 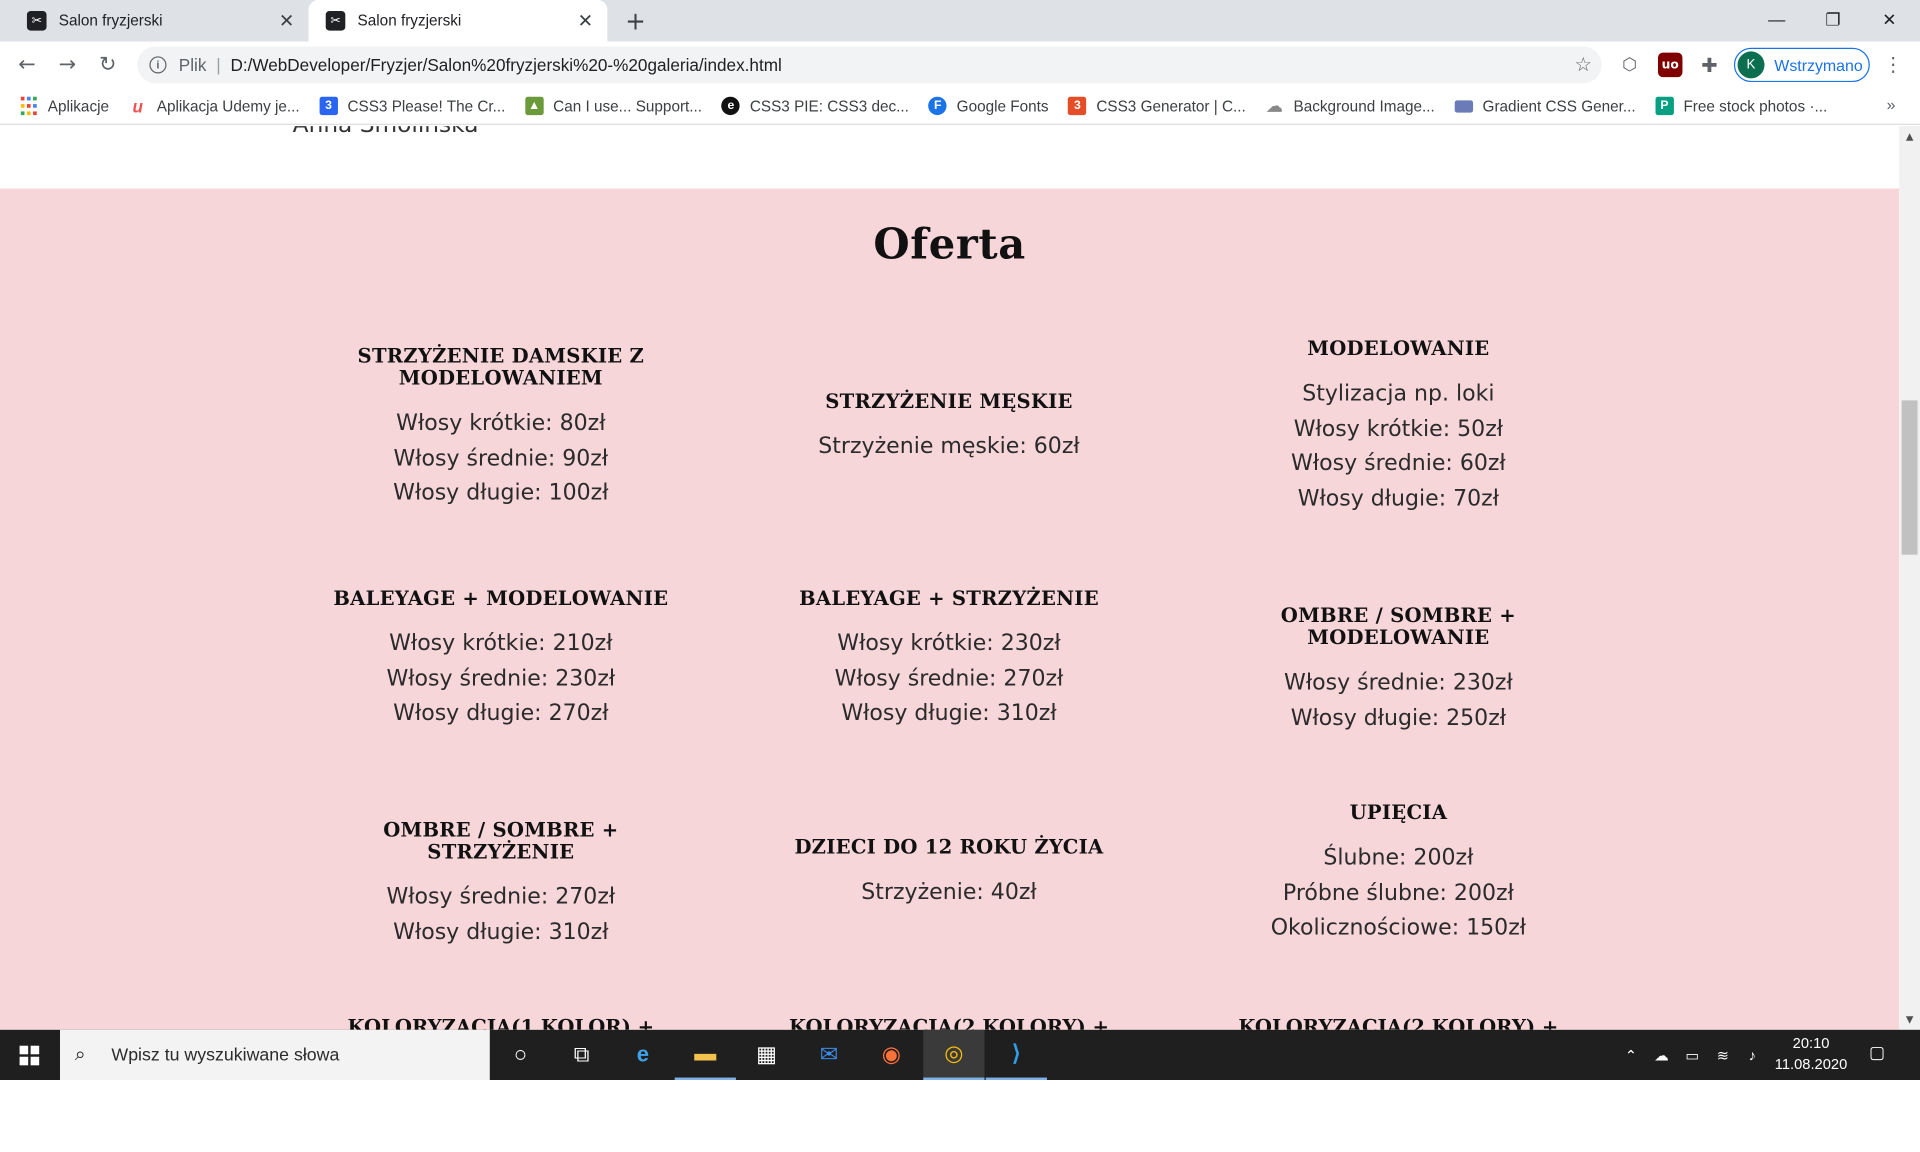 I want to click on service-price: Ślubne: 200zł, so click(x=1398, y=857).